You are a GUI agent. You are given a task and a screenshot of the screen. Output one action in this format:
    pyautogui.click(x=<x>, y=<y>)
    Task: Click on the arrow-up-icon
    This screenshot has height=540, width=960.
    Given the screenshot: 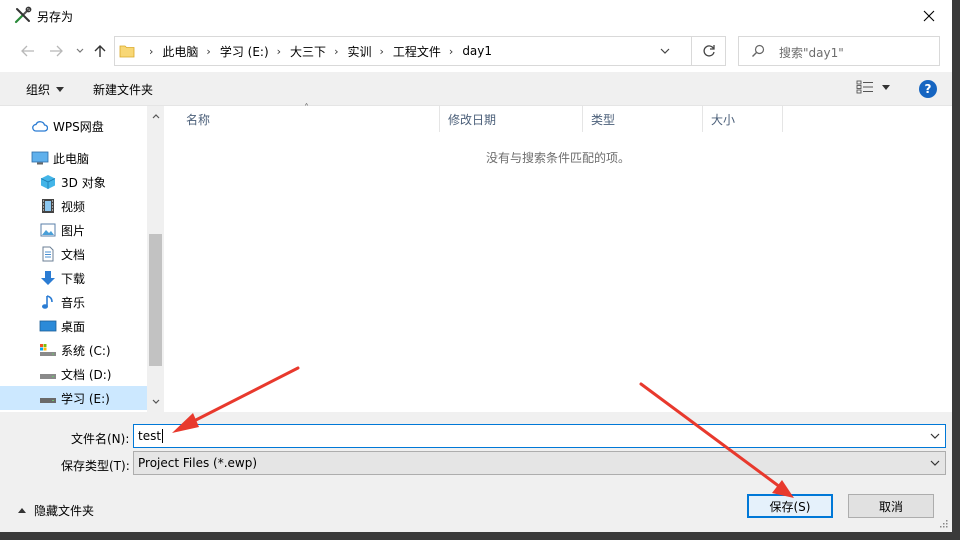 What is the action you would take?
    pyautogui.click(x=100, y=51)
    